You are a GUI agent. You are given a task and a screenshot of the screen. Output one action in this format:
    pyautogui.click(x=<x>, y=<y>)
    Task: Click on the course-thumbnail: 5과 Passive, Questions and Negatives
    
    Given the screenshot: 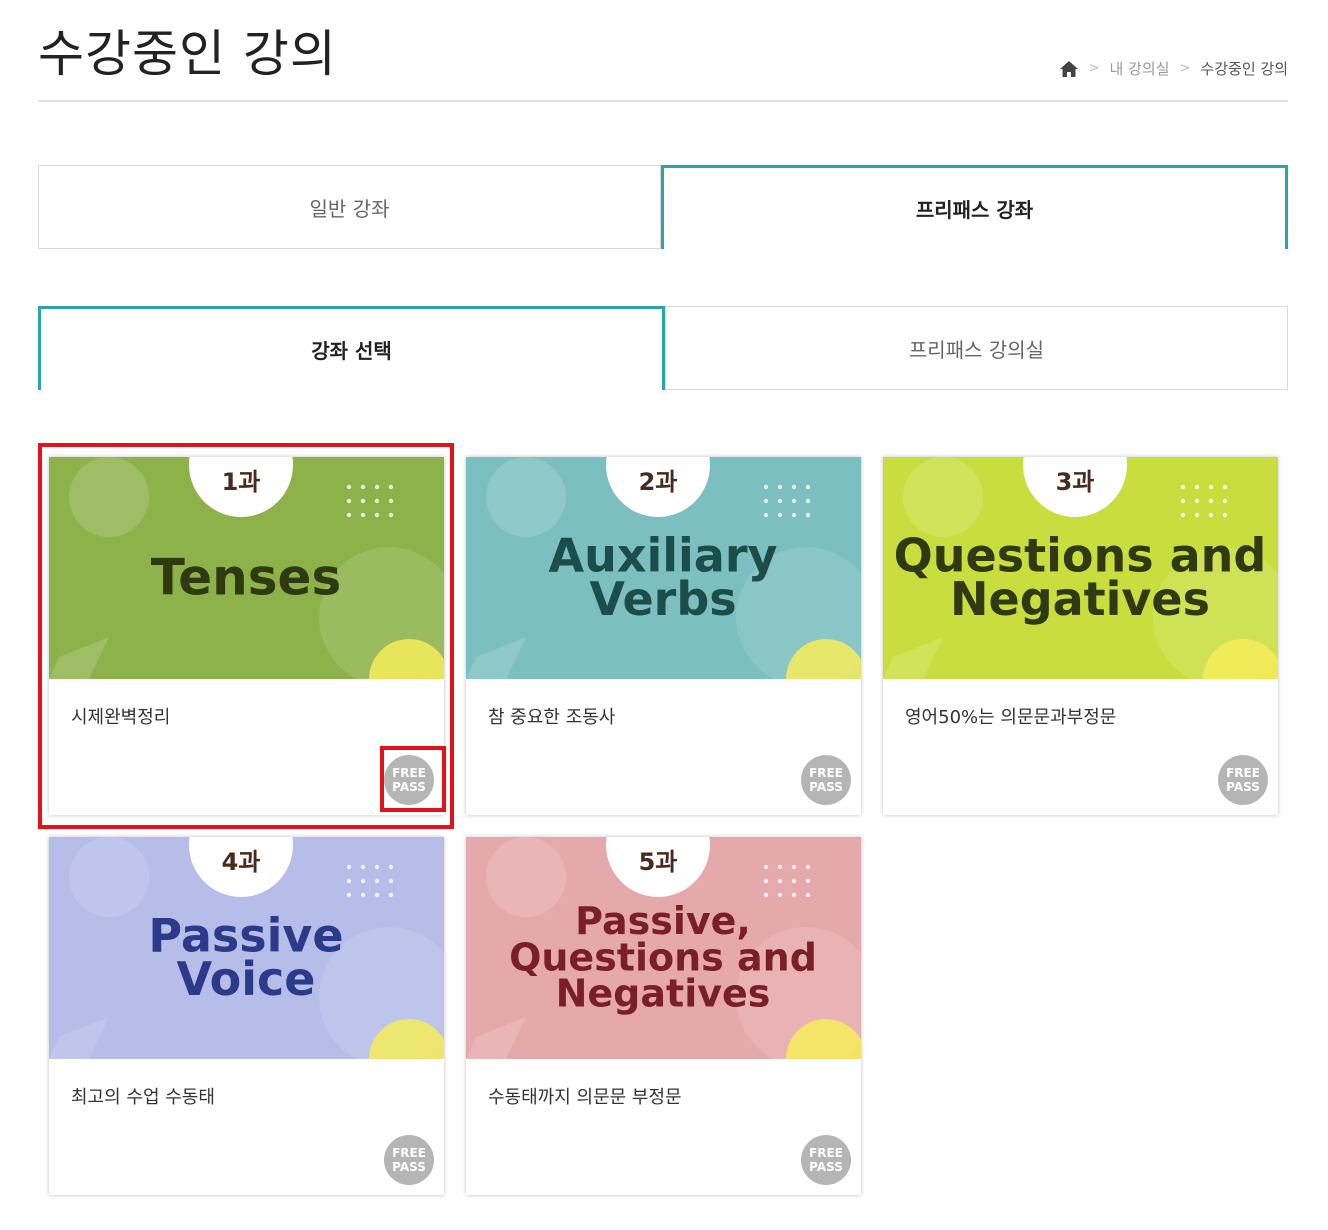 What is the action you would take?
    pyautogui.click(x=663, y=948)
    